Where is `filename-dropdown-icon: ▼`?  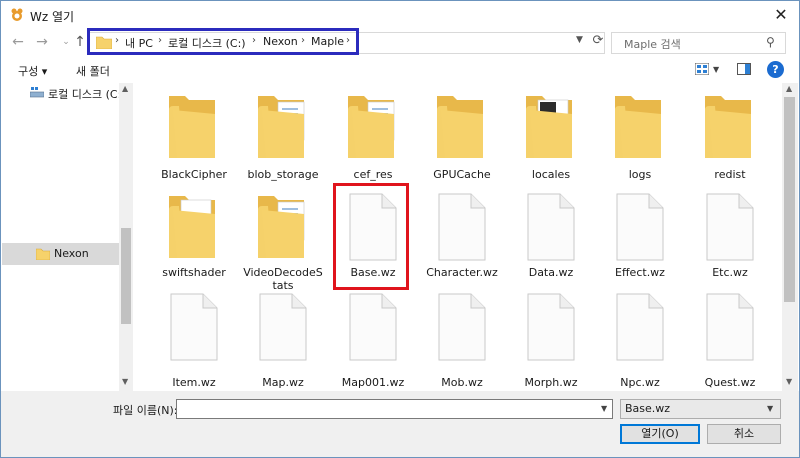 filename-dropdown-icon: ▼ is located at coordinates (604, 408).